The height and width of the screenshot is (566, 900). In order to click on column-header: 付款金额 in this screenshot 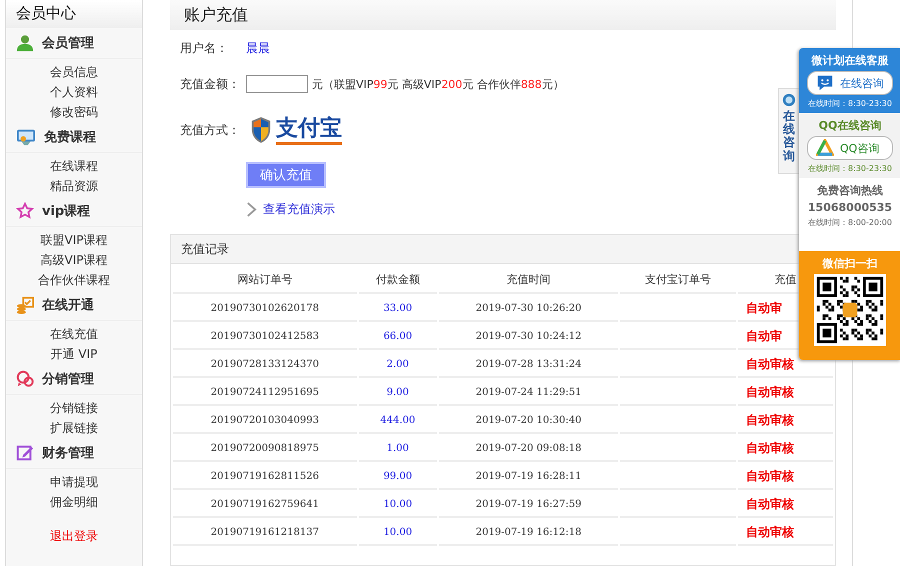, I will do `click(397, 280)`.